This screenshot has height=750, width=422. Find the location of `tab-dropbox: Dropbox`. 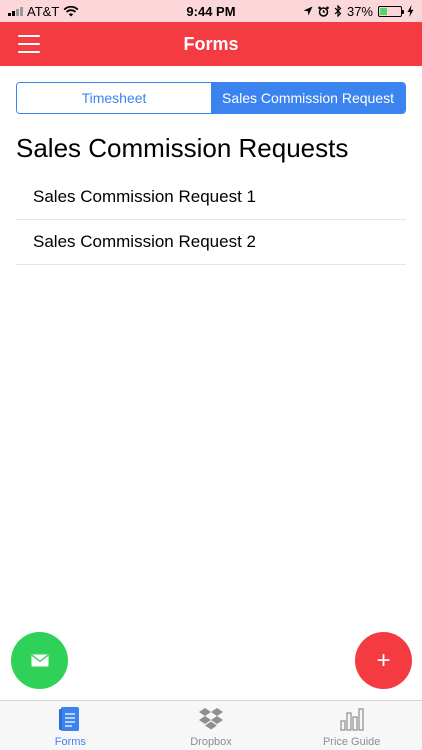

tab-dropbox: Dropbox is located at coordinates (211, 725).